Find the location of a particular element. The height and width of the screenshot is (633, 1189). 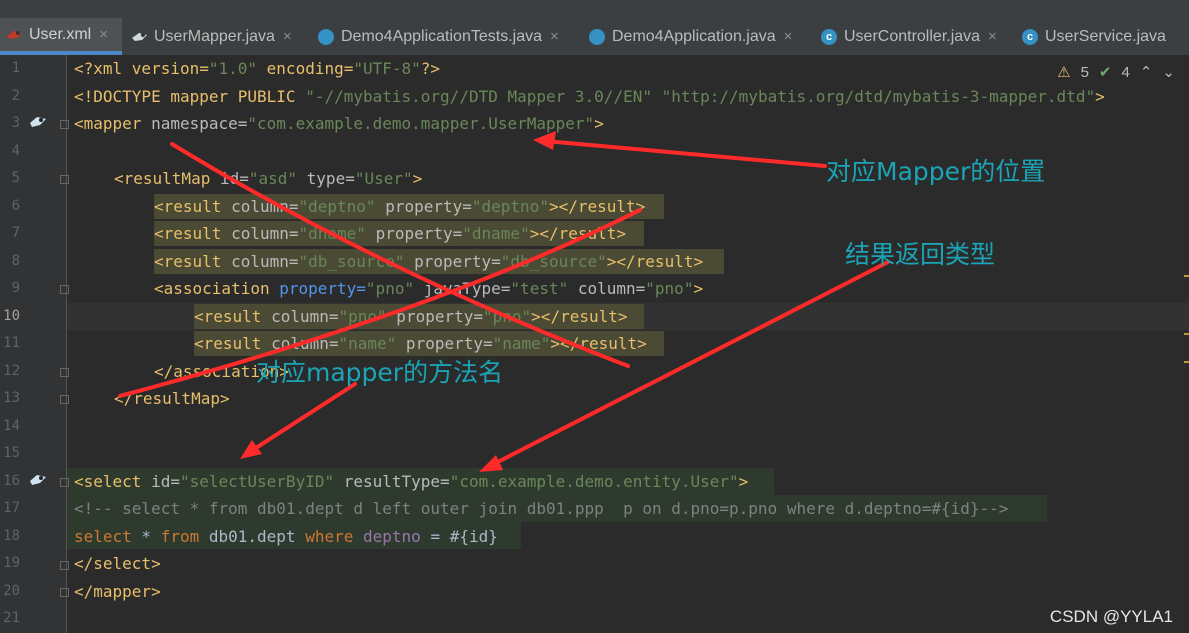

watermark: CSDN @YYLA1 is located at coordinates (1111, 616).